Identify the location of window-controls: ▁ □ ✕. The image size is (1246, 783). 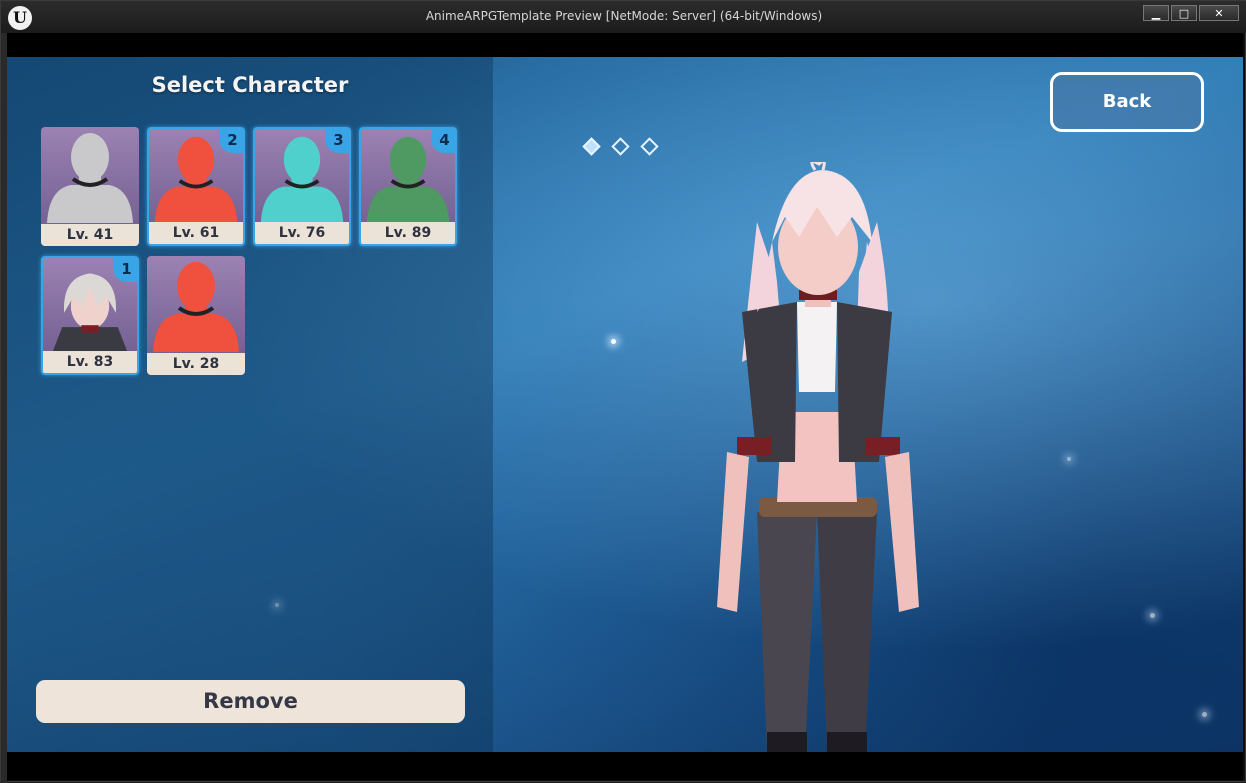
(1191, 13).